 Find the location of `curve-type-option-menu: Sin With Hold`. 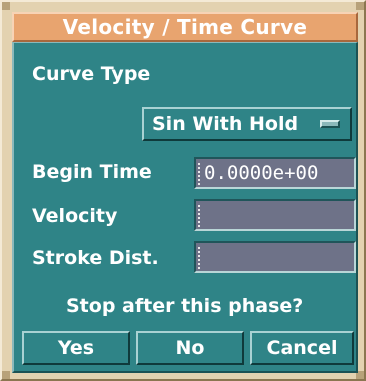

curve-type-option-menu: Sin With Hold is located at coordinates (247, 124).